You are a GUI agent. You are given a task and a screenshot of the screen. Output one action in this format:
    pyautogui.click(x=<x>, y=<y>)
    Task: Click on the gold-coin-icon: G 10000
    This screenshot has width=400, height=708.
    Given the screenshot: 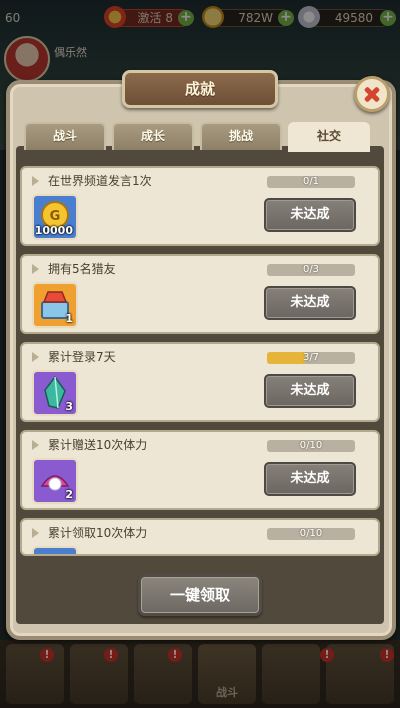 What is the action you would take?
    pyautogui.click(x=55, y=217)
    